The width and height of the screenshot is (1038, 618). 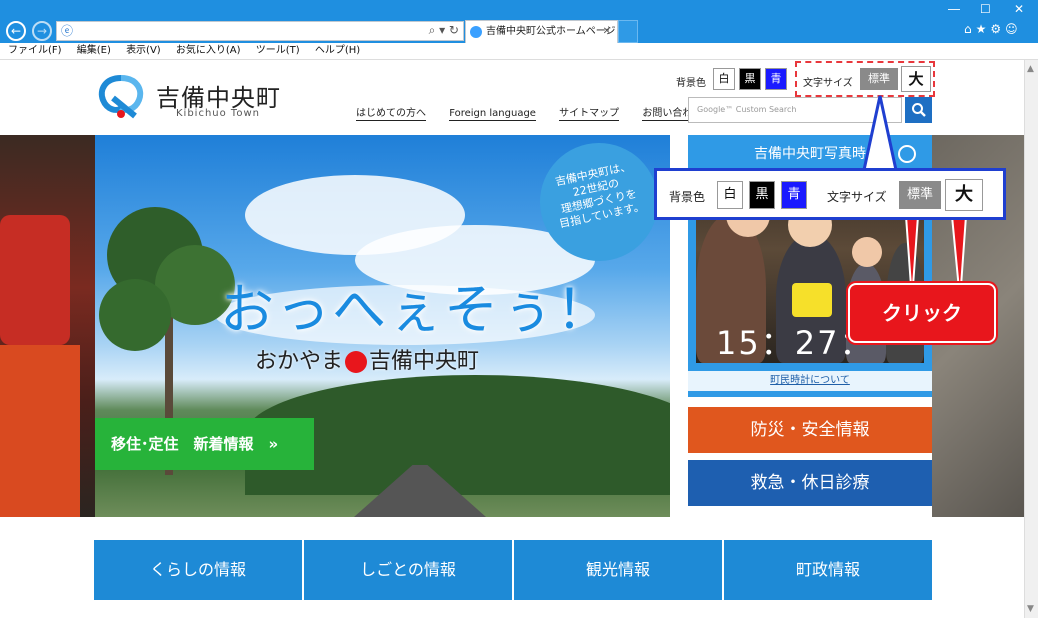 I want to click on emergency-clinic-button: 救急・休日診療, so click(x=810, y=483).